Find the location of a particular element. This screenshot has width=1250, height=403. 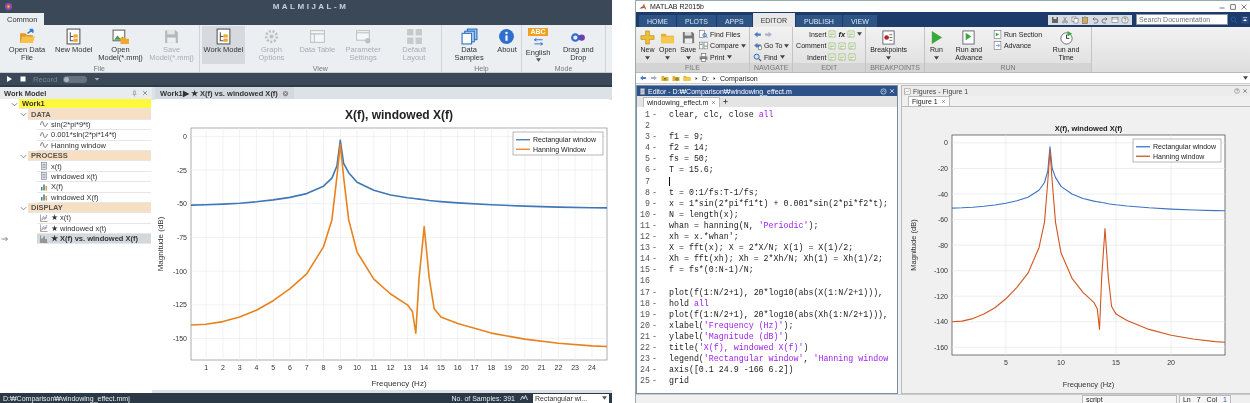

code-line: legend('Rectangular window', 'Hanning window is located at coordinates (779, 359).